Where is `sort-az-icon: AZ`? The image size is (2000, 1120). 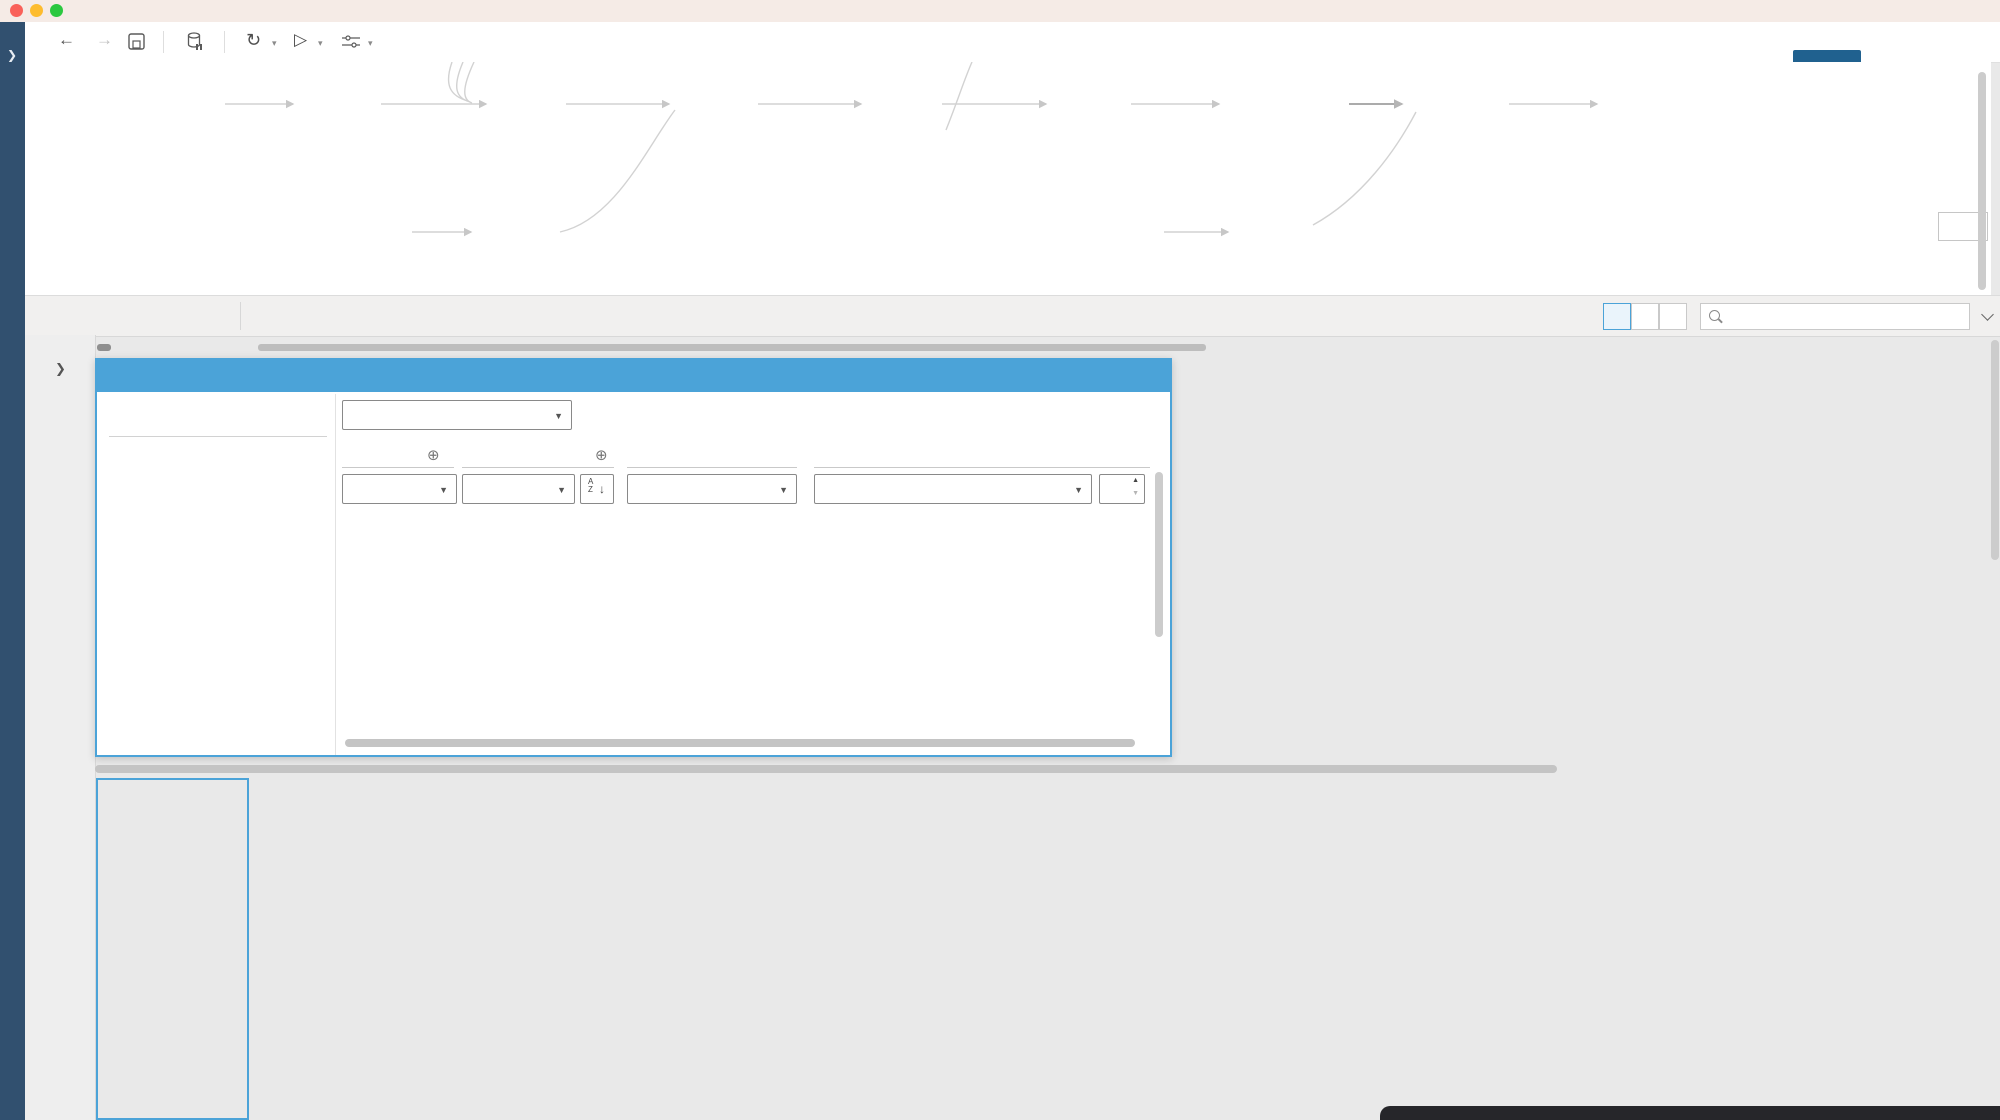
sort-az-icon: AZ is located at coordinates (591, 485).